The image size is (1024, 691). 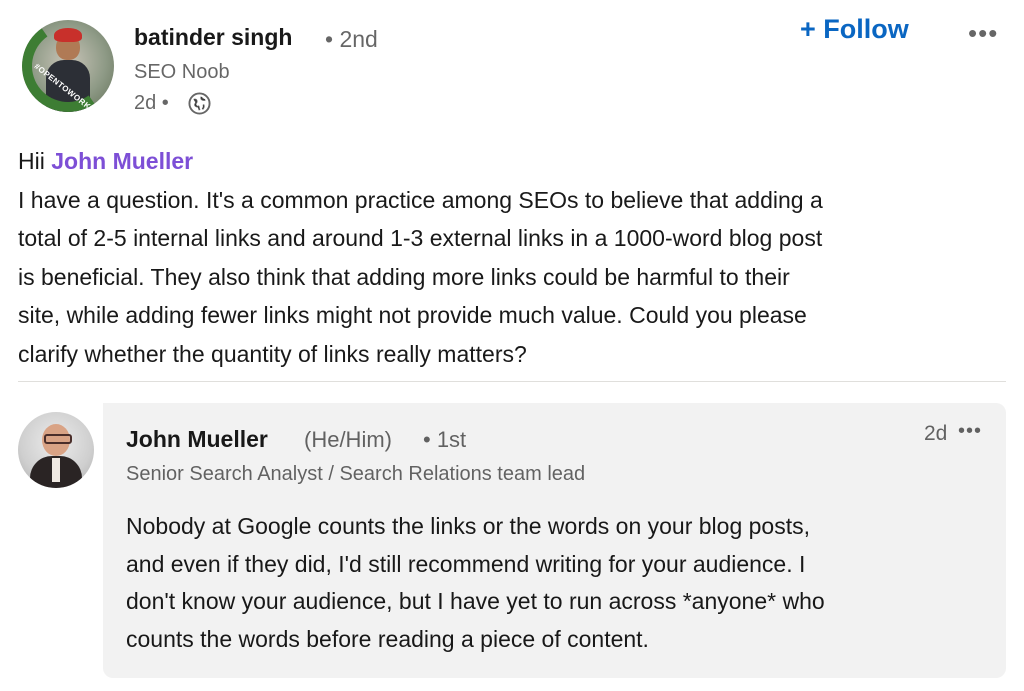 What do you see at coordinates (56, 470) in the screenshot?
I see `avatar-lanyard` at bounding box center [56, 470].